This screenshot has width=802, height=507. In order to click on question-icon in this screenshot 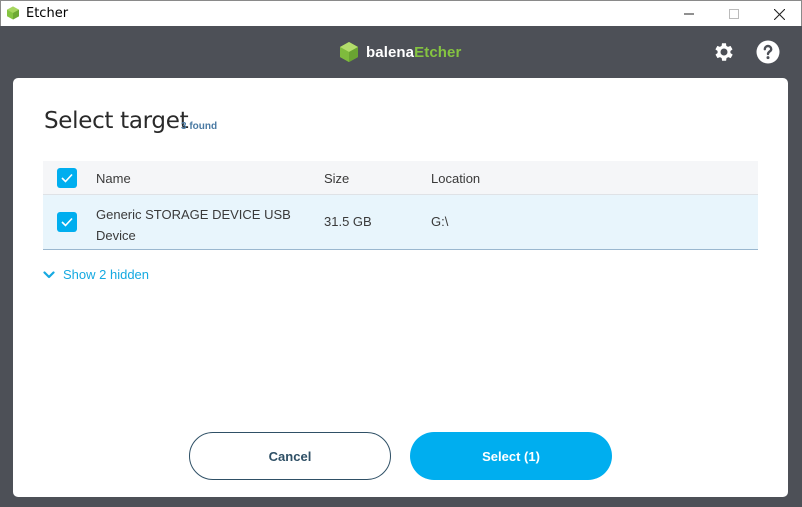, I will do `click(768, 52)`.